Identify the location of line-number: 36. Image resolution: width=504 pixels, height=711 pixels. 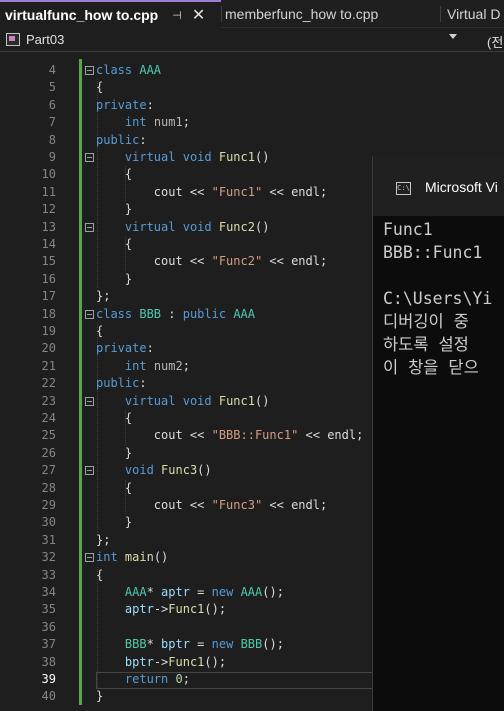
(48, 626).